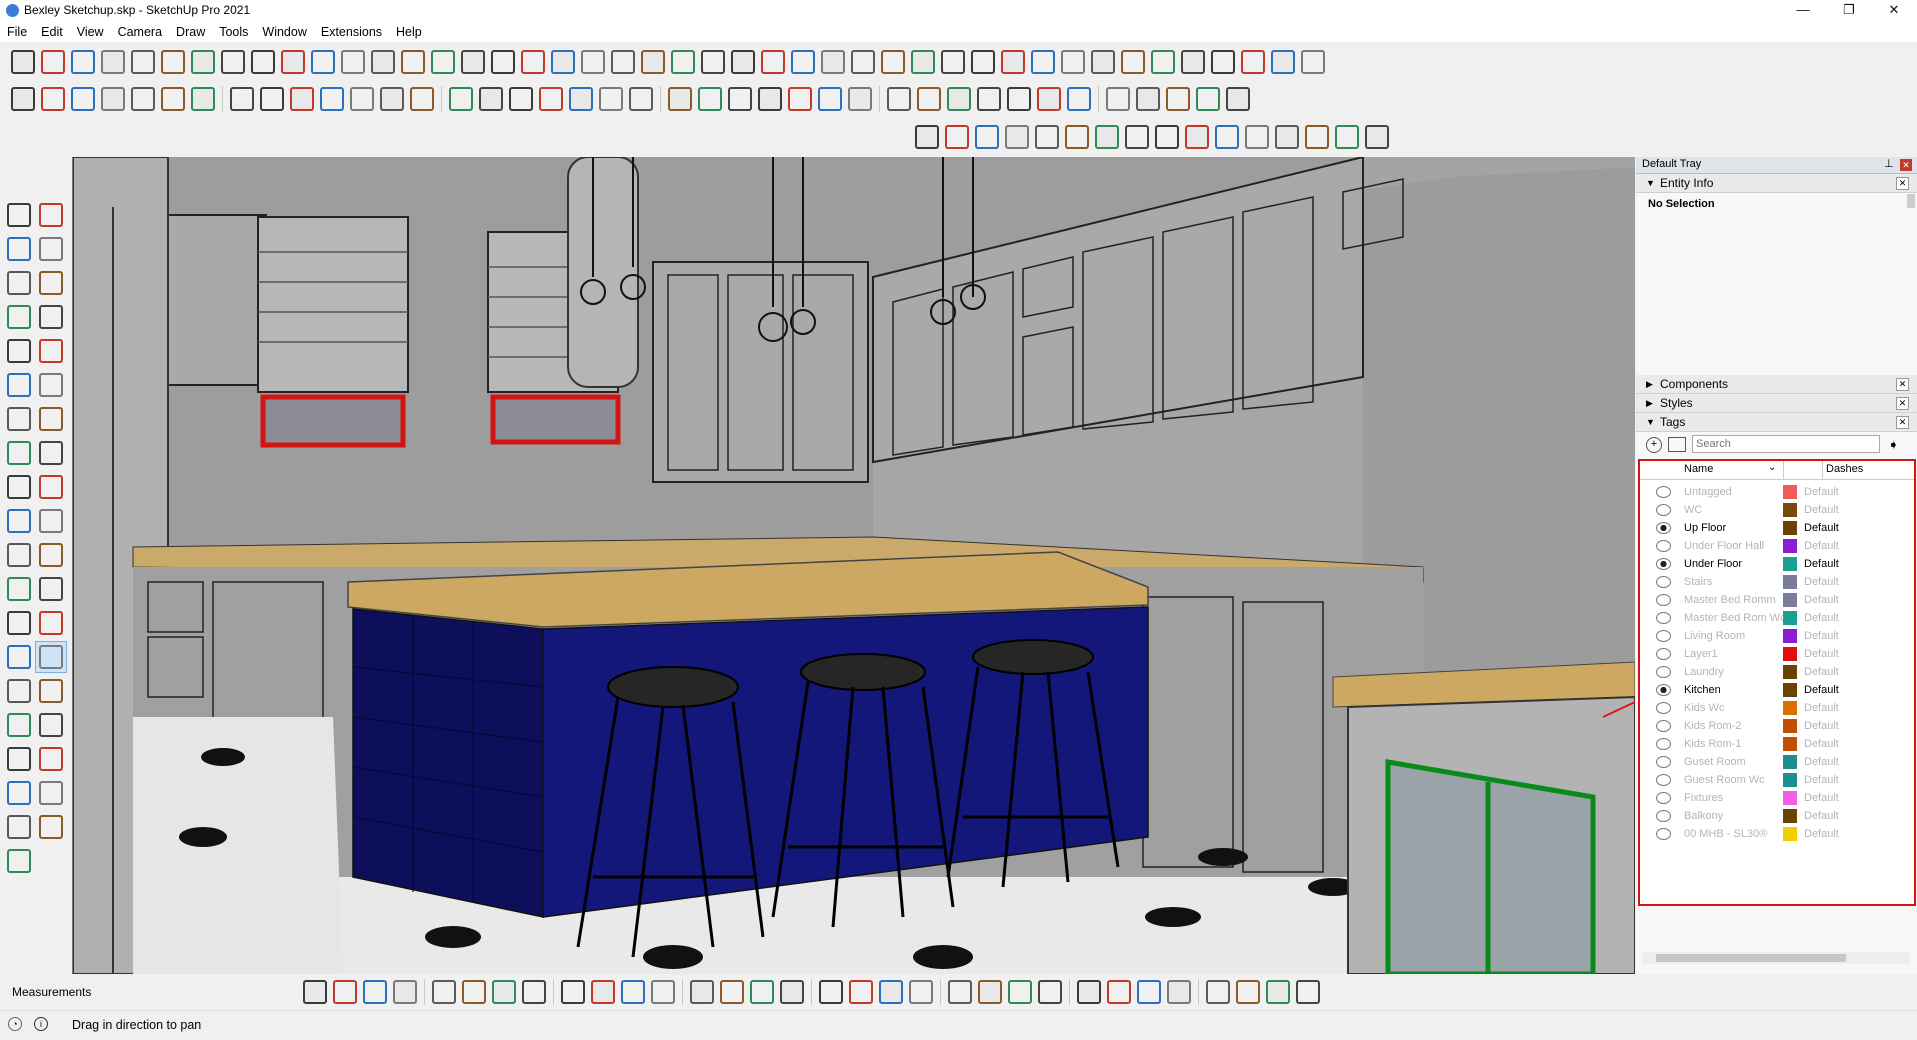 The image size is (1917, 1040). What do you see at coordinates (1704, 672) in the screenshot?
I see `tag-name: Laundry` at bounding box center [1704, 672].